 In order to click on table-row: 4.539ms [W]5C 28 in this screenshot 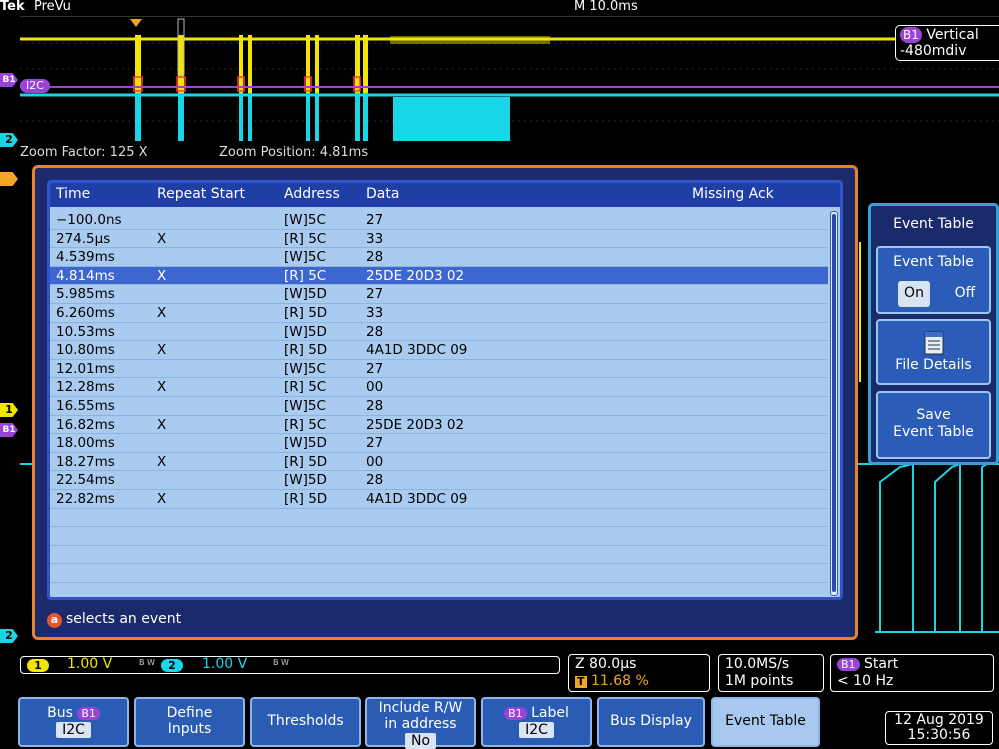, I will do `click(439, 257)`.